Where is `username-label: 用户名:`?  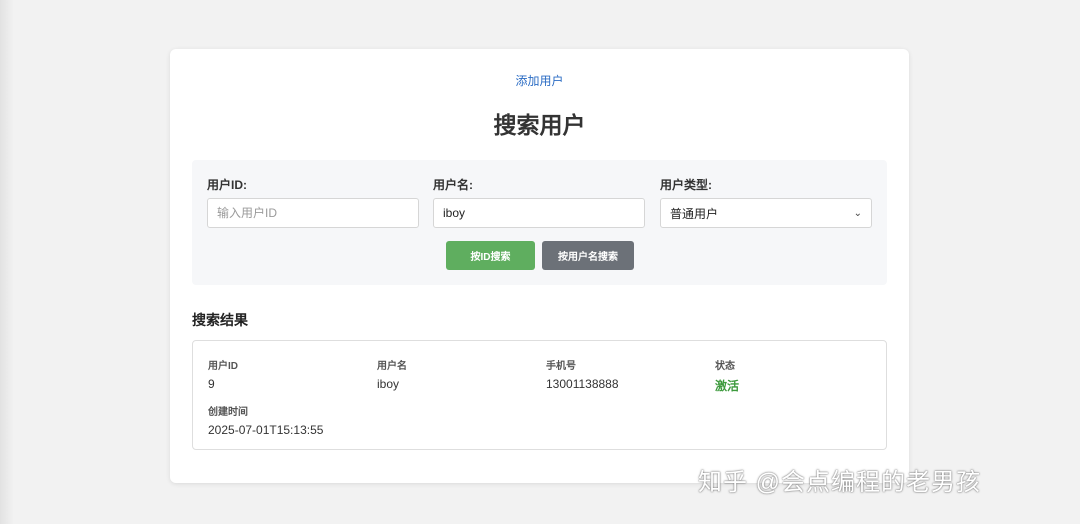 username-label: 用户名: is located at coordinates (453, 185).